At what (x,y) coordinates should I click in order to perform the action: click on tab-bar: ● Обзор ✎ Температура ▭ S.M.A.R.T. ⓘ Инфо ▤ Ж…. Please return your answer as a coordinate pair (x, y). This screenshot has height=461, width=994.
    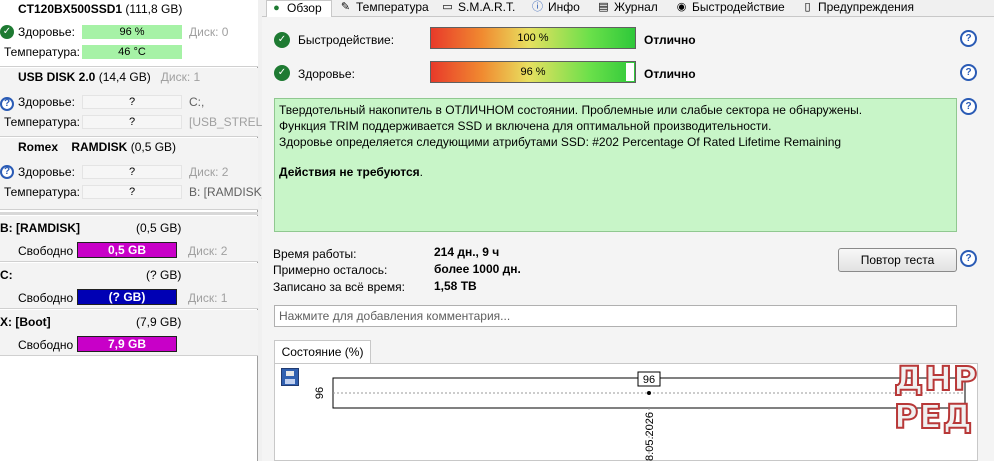
    Looking at the image, I should click on (628, 9).